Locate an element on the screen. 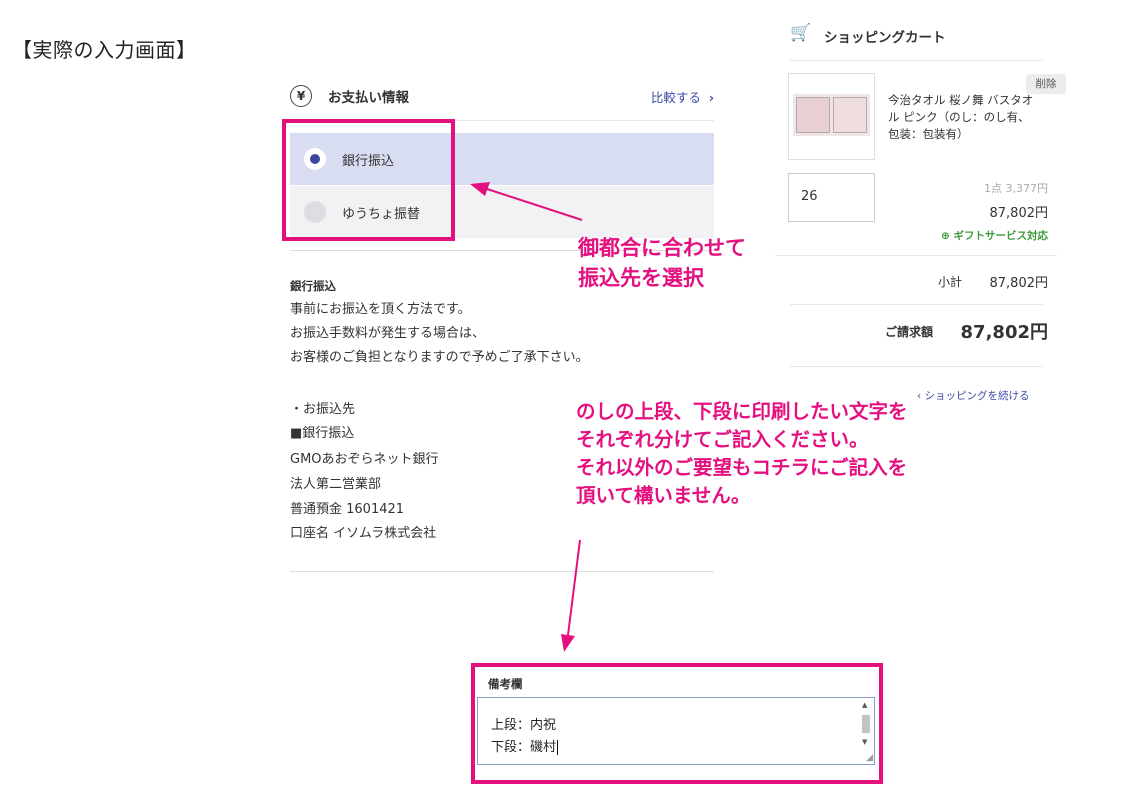  arrow-to-memo is located at coordinates (571, 595).